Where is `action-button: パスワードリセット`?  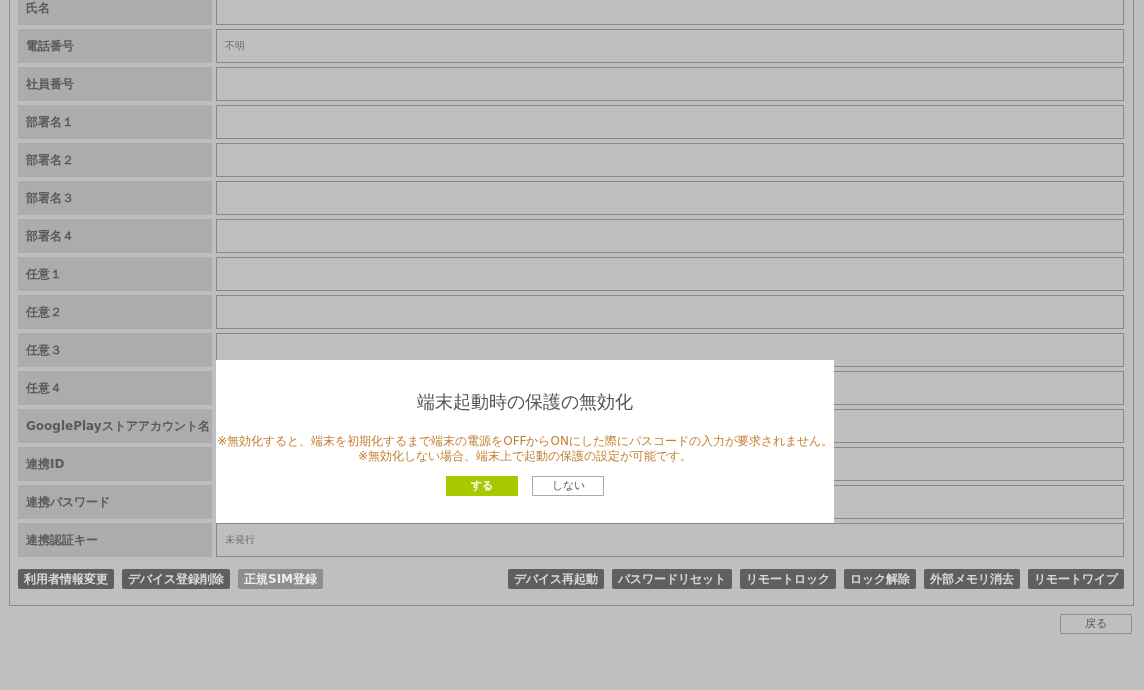 action-button: パスワードリセット is located at coordinates (672, 579).